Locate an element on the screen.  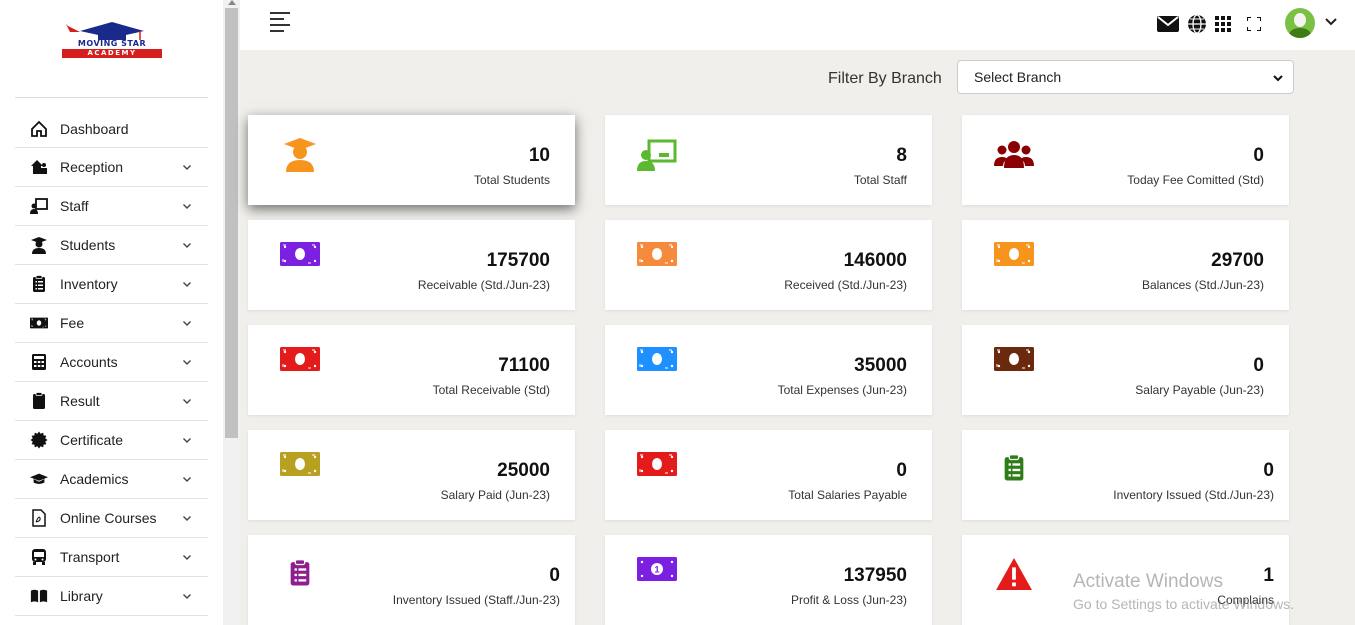
brand-name: MOVING STAR is located at coordinates (112, 43).